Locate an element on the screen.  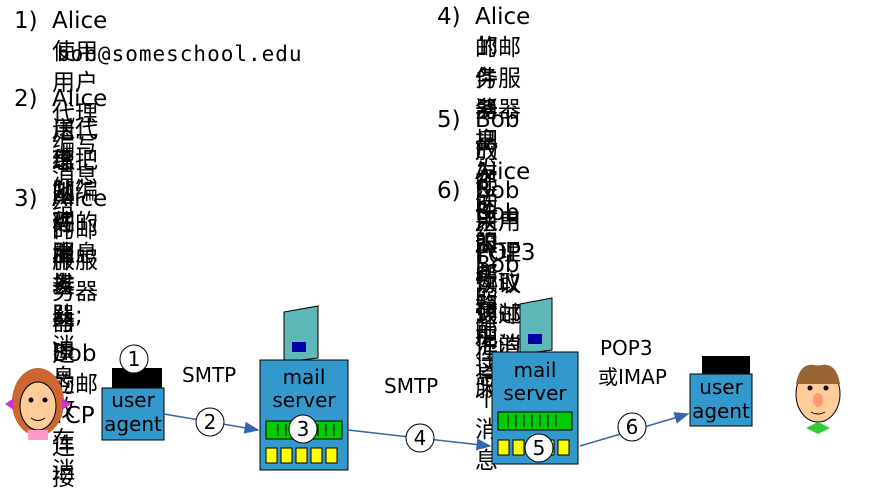
right-agent-label-2: agent is located at coordinates (721, 411).